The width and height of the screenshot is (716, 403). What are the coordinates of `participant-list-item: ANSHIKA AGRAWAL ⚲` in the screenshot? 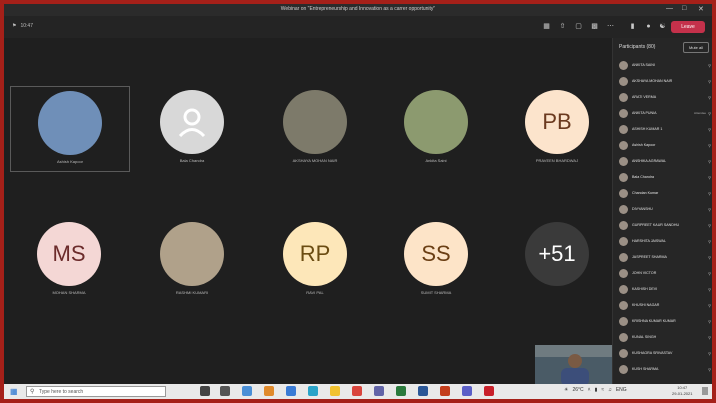 It's located at (665, 161).